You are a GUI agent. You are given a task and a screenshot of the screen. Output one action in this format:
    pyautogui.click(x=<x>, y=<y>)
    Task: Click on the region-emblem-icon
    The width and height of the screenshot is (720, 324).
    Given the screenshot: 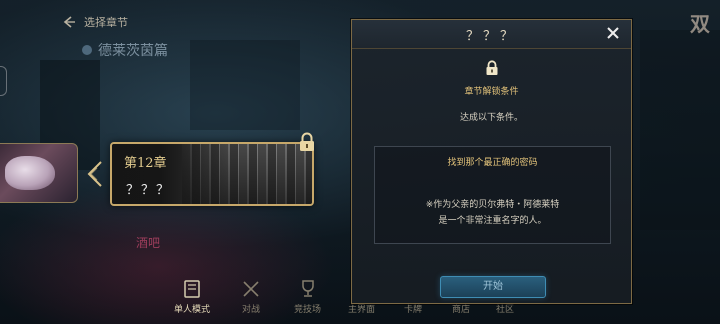 What is the action you would take?
    pyautogui.click(x=87, y=50)
    